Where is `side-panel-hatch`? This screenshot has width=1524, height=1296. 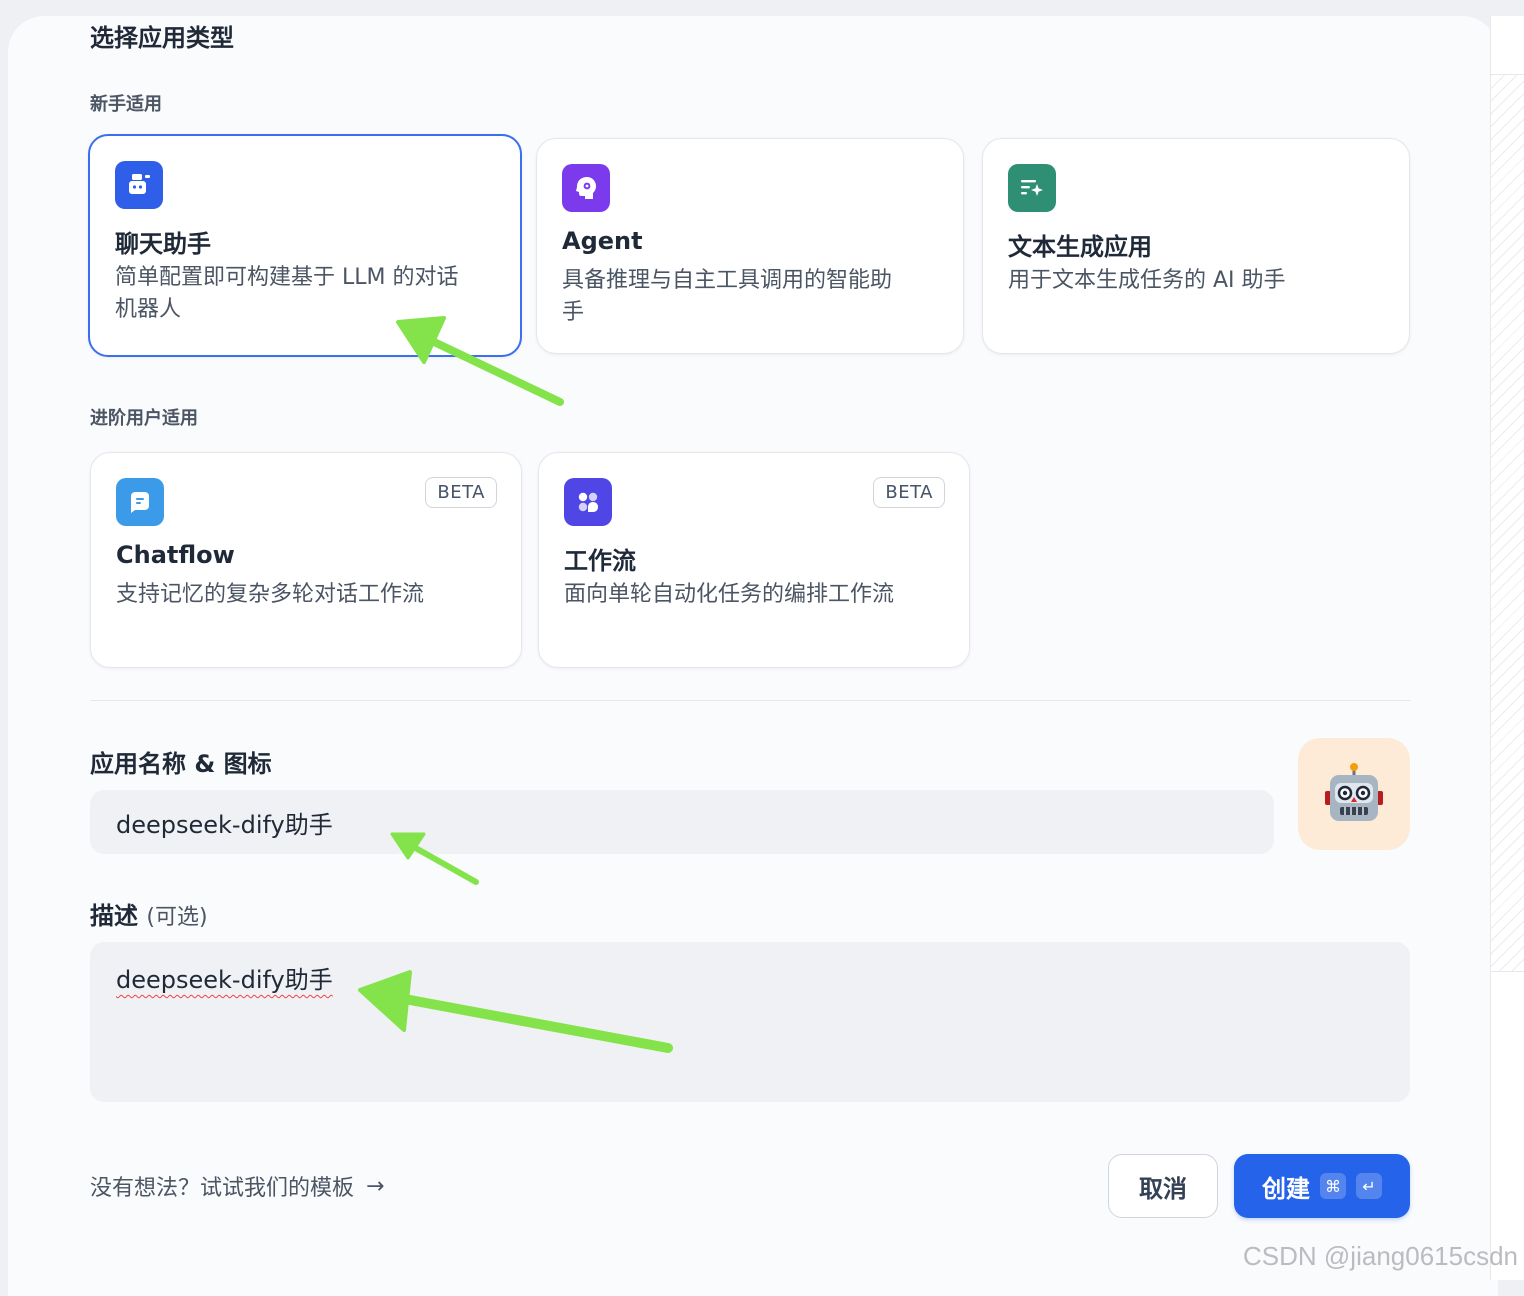 side-panel-hatch is located at coordinates (1507, 523).